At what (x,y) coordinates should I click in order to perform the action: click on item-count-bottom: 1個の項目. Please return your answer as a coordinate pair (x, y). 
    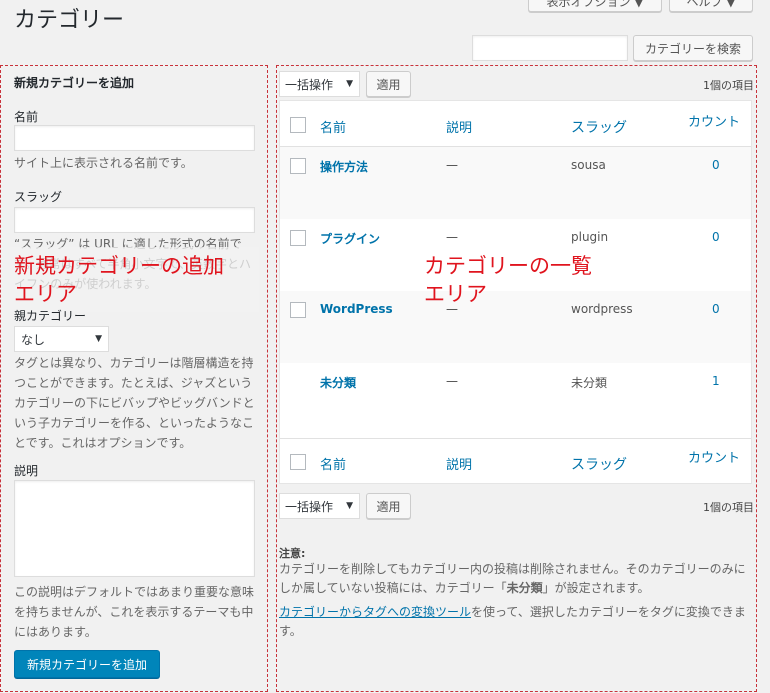
    Looking at the image, I should click on (728, 507).